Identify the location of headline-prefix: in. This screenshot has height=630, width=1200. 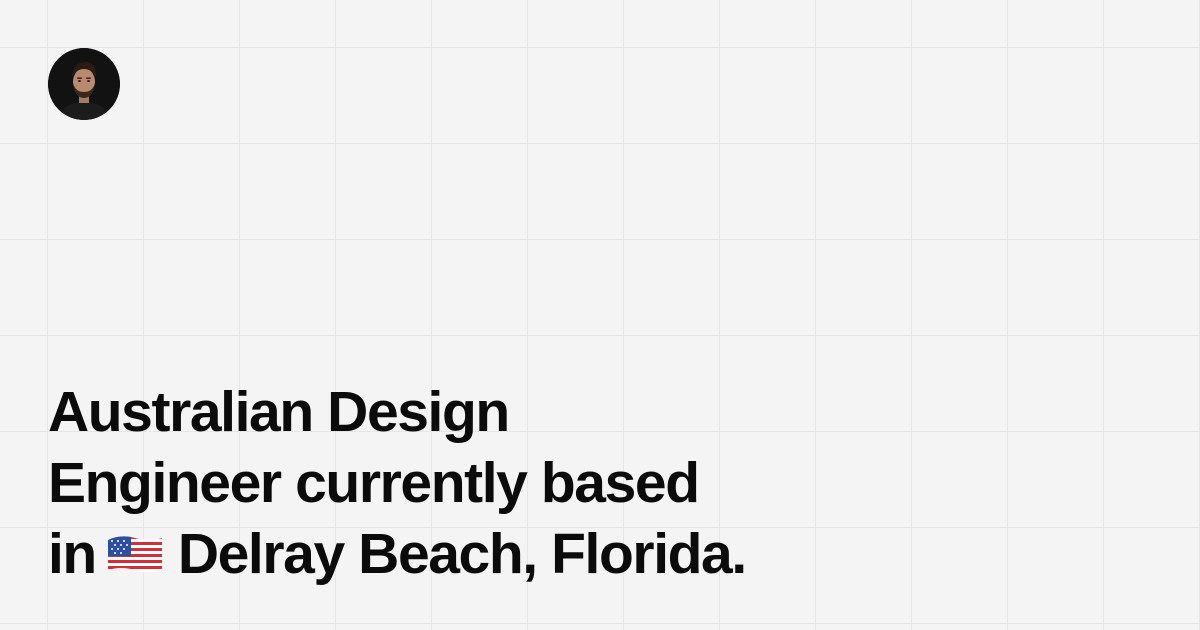
(72, 554).